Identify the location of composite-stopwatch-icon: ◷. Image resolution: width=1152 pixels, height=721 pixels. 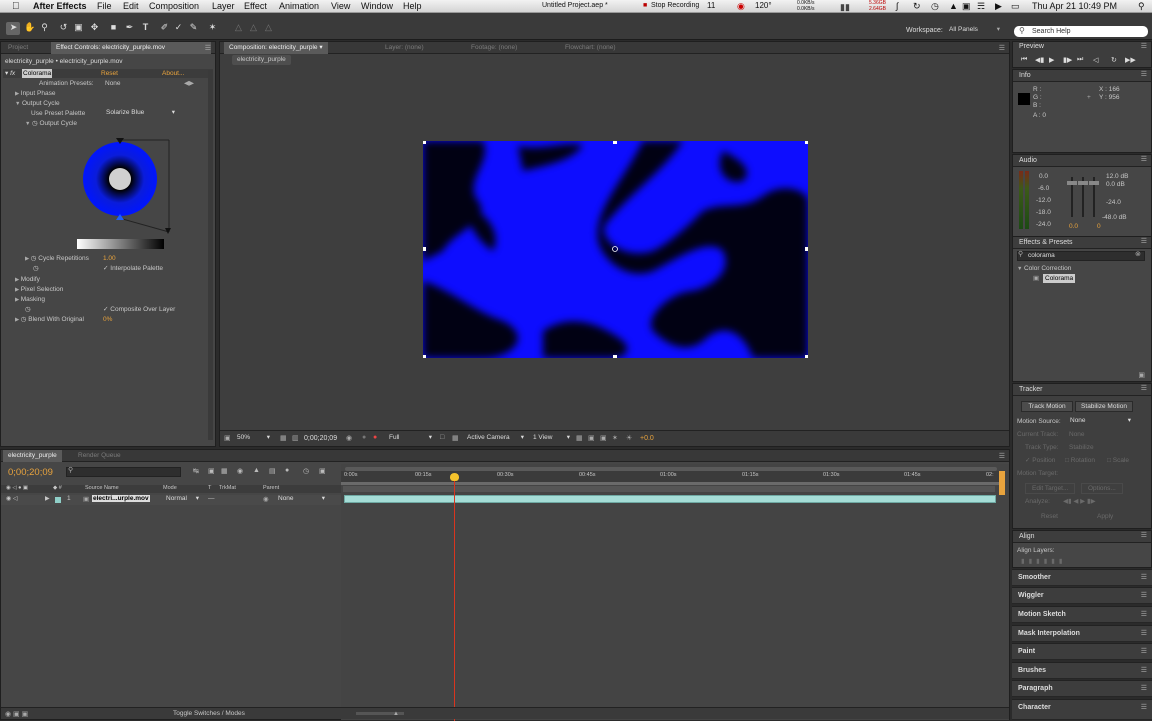
(28, 309).